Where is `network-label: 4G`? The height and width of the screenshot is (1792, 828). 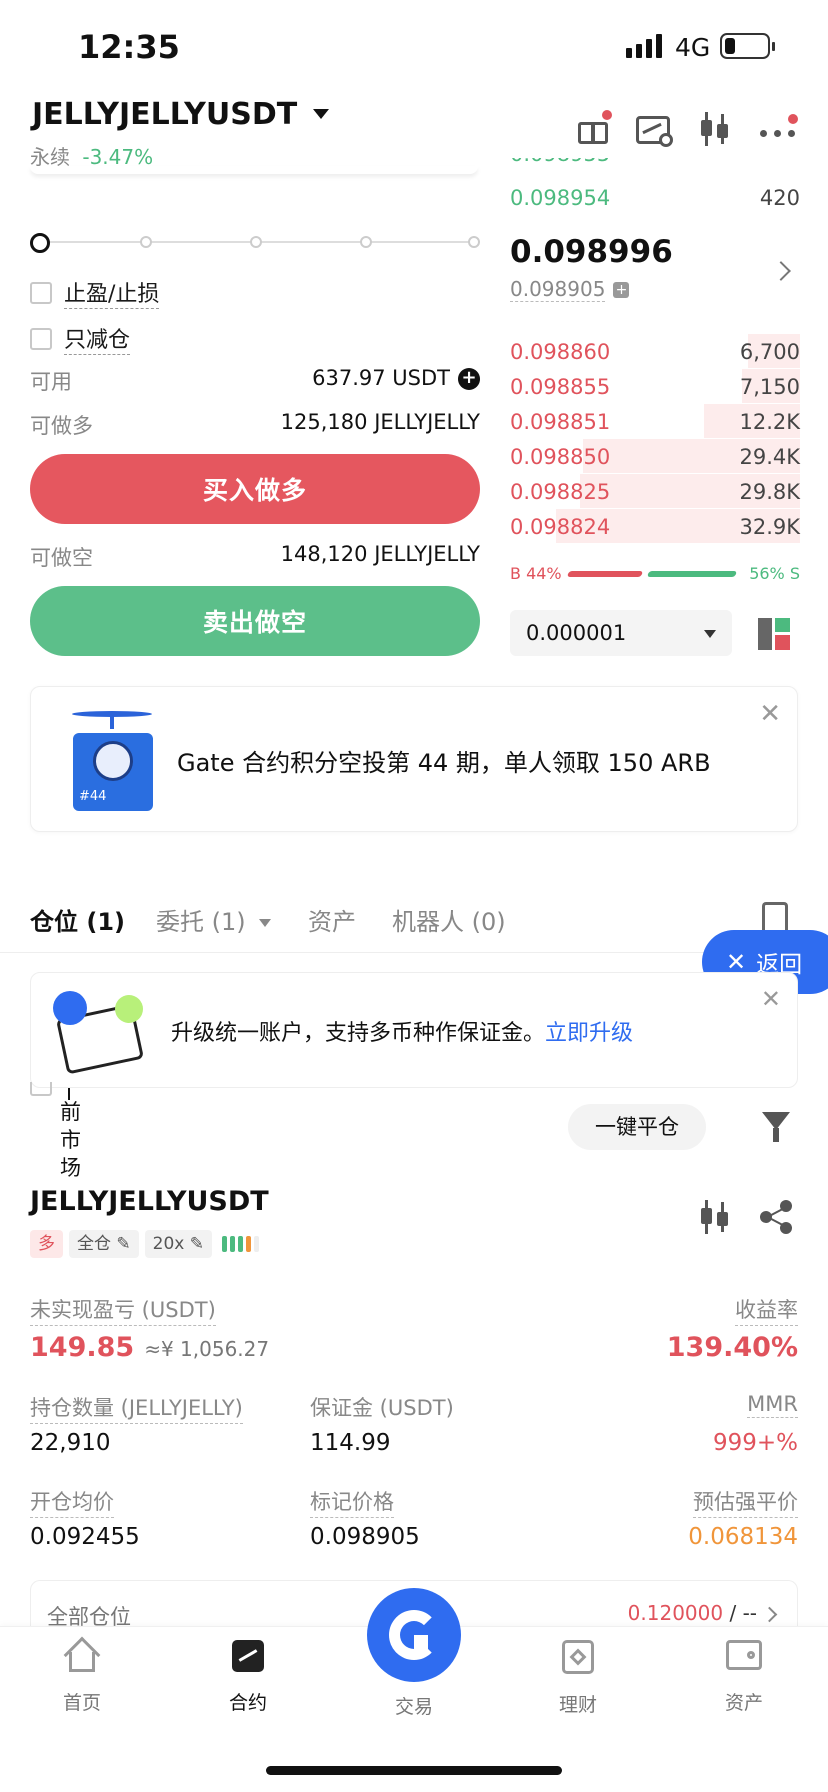 network-label: 4G is located at coordinates (693, 47).